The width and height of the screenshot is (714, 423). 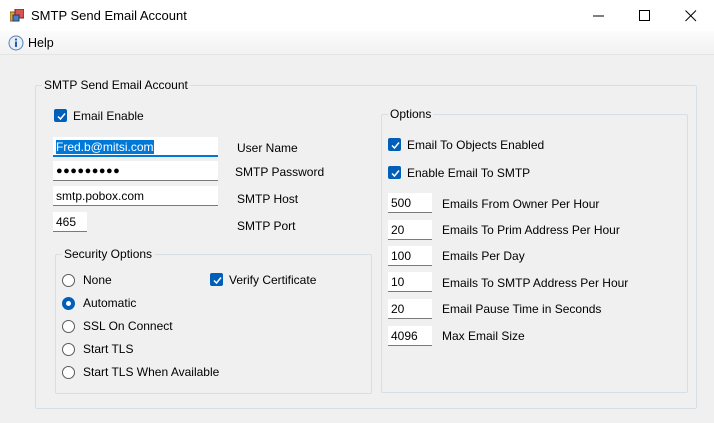 I want to click on enable-email-to-smtp-checkbox, so click(x=394, y=172).